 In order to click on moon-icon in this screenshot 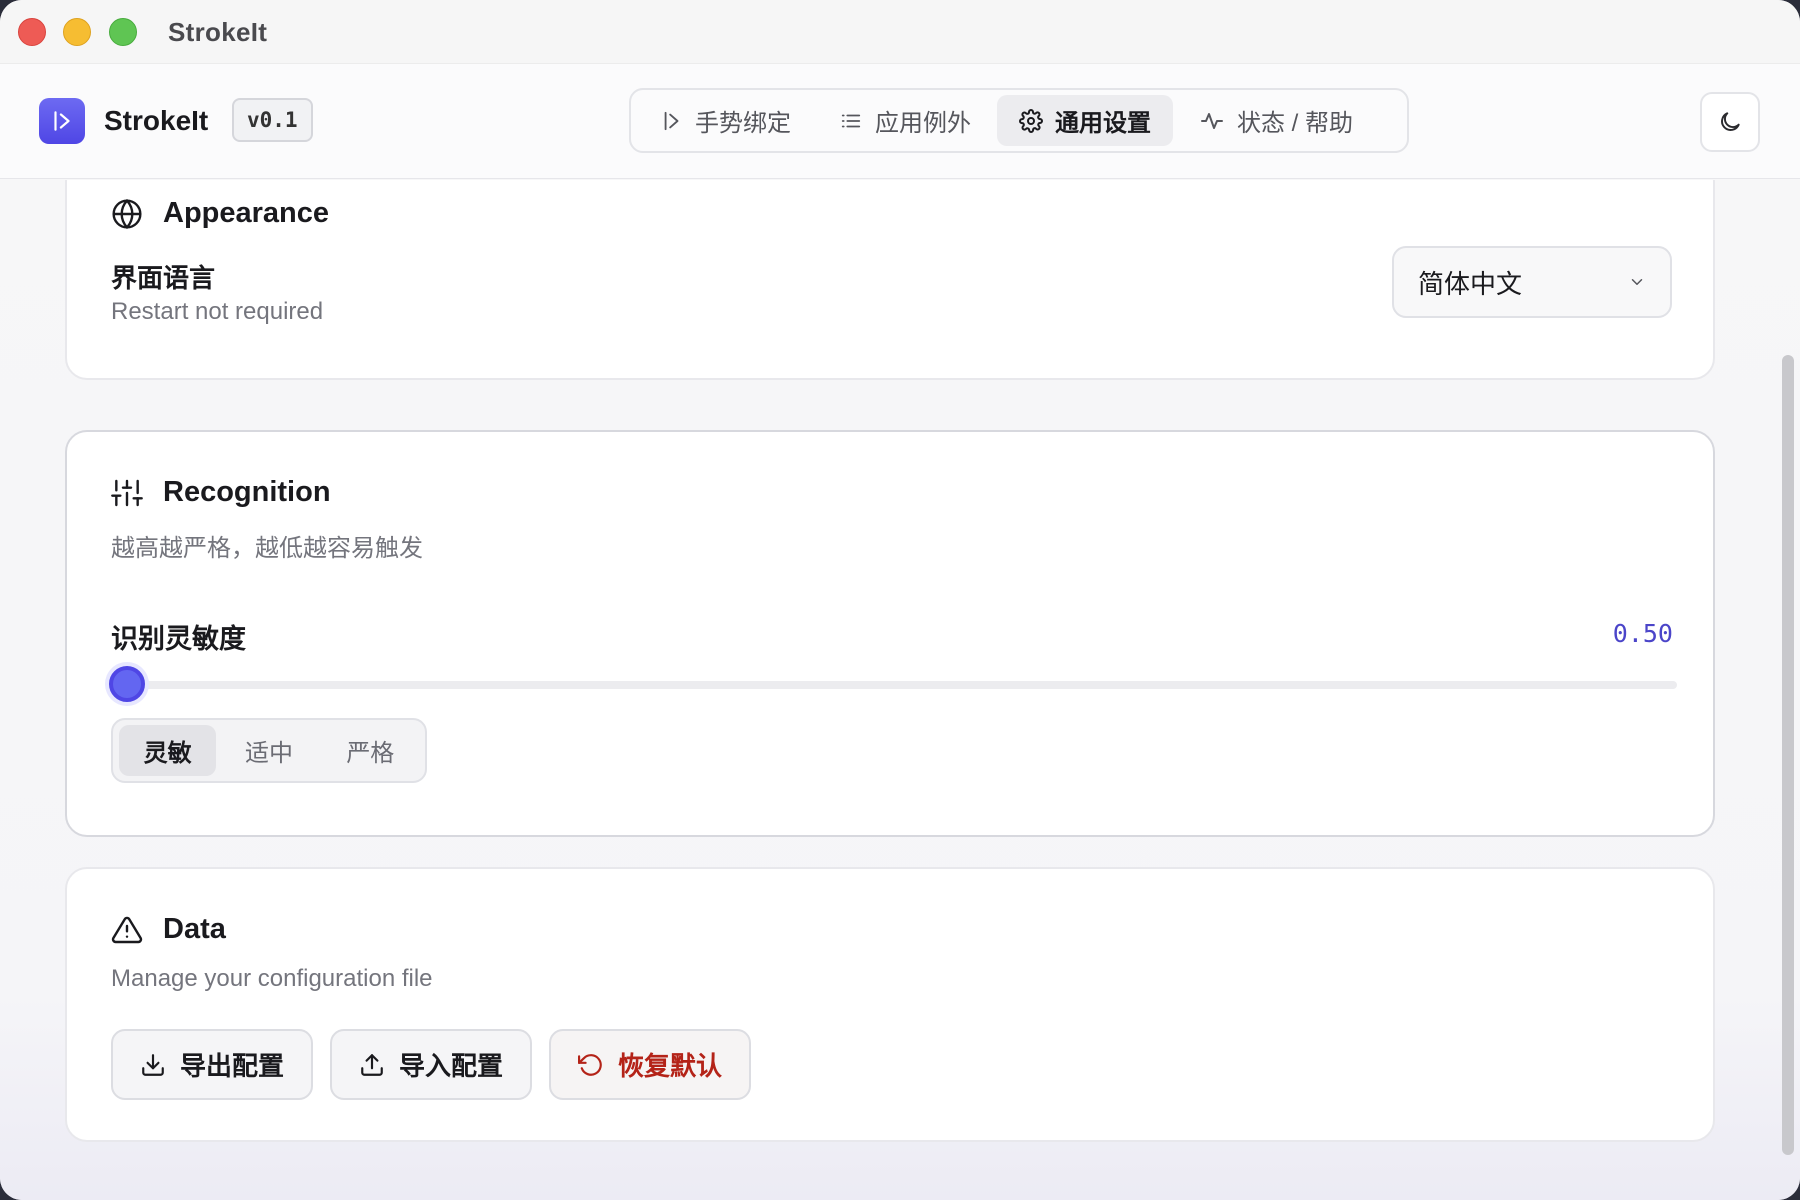, I will do `click(1730, 121)`.